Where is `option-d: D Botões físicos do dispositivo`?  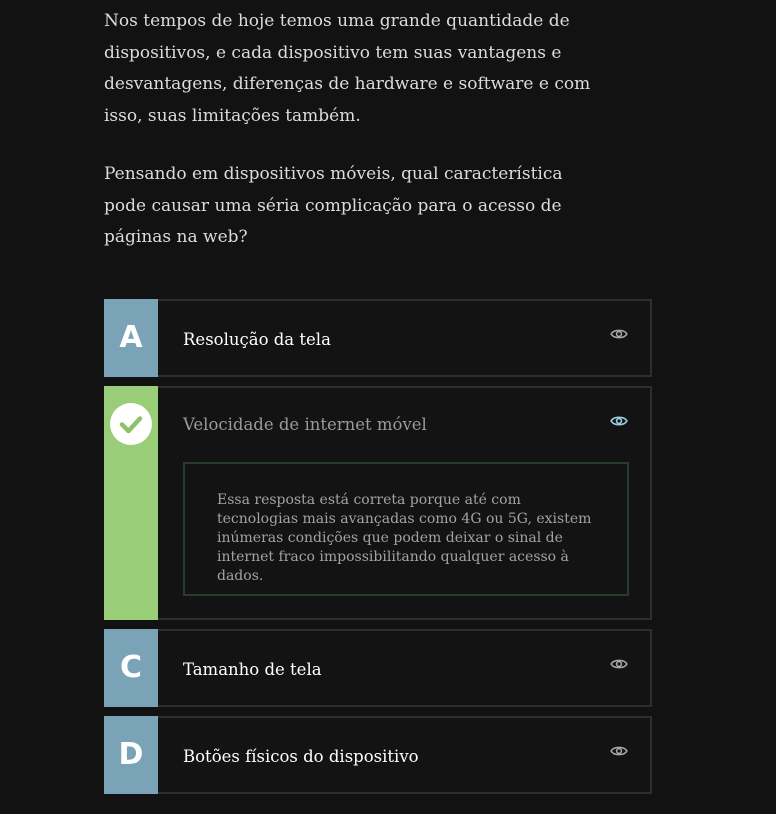 option-d: D Botões físicos do dispositivo is located at coordinates (378, 755).